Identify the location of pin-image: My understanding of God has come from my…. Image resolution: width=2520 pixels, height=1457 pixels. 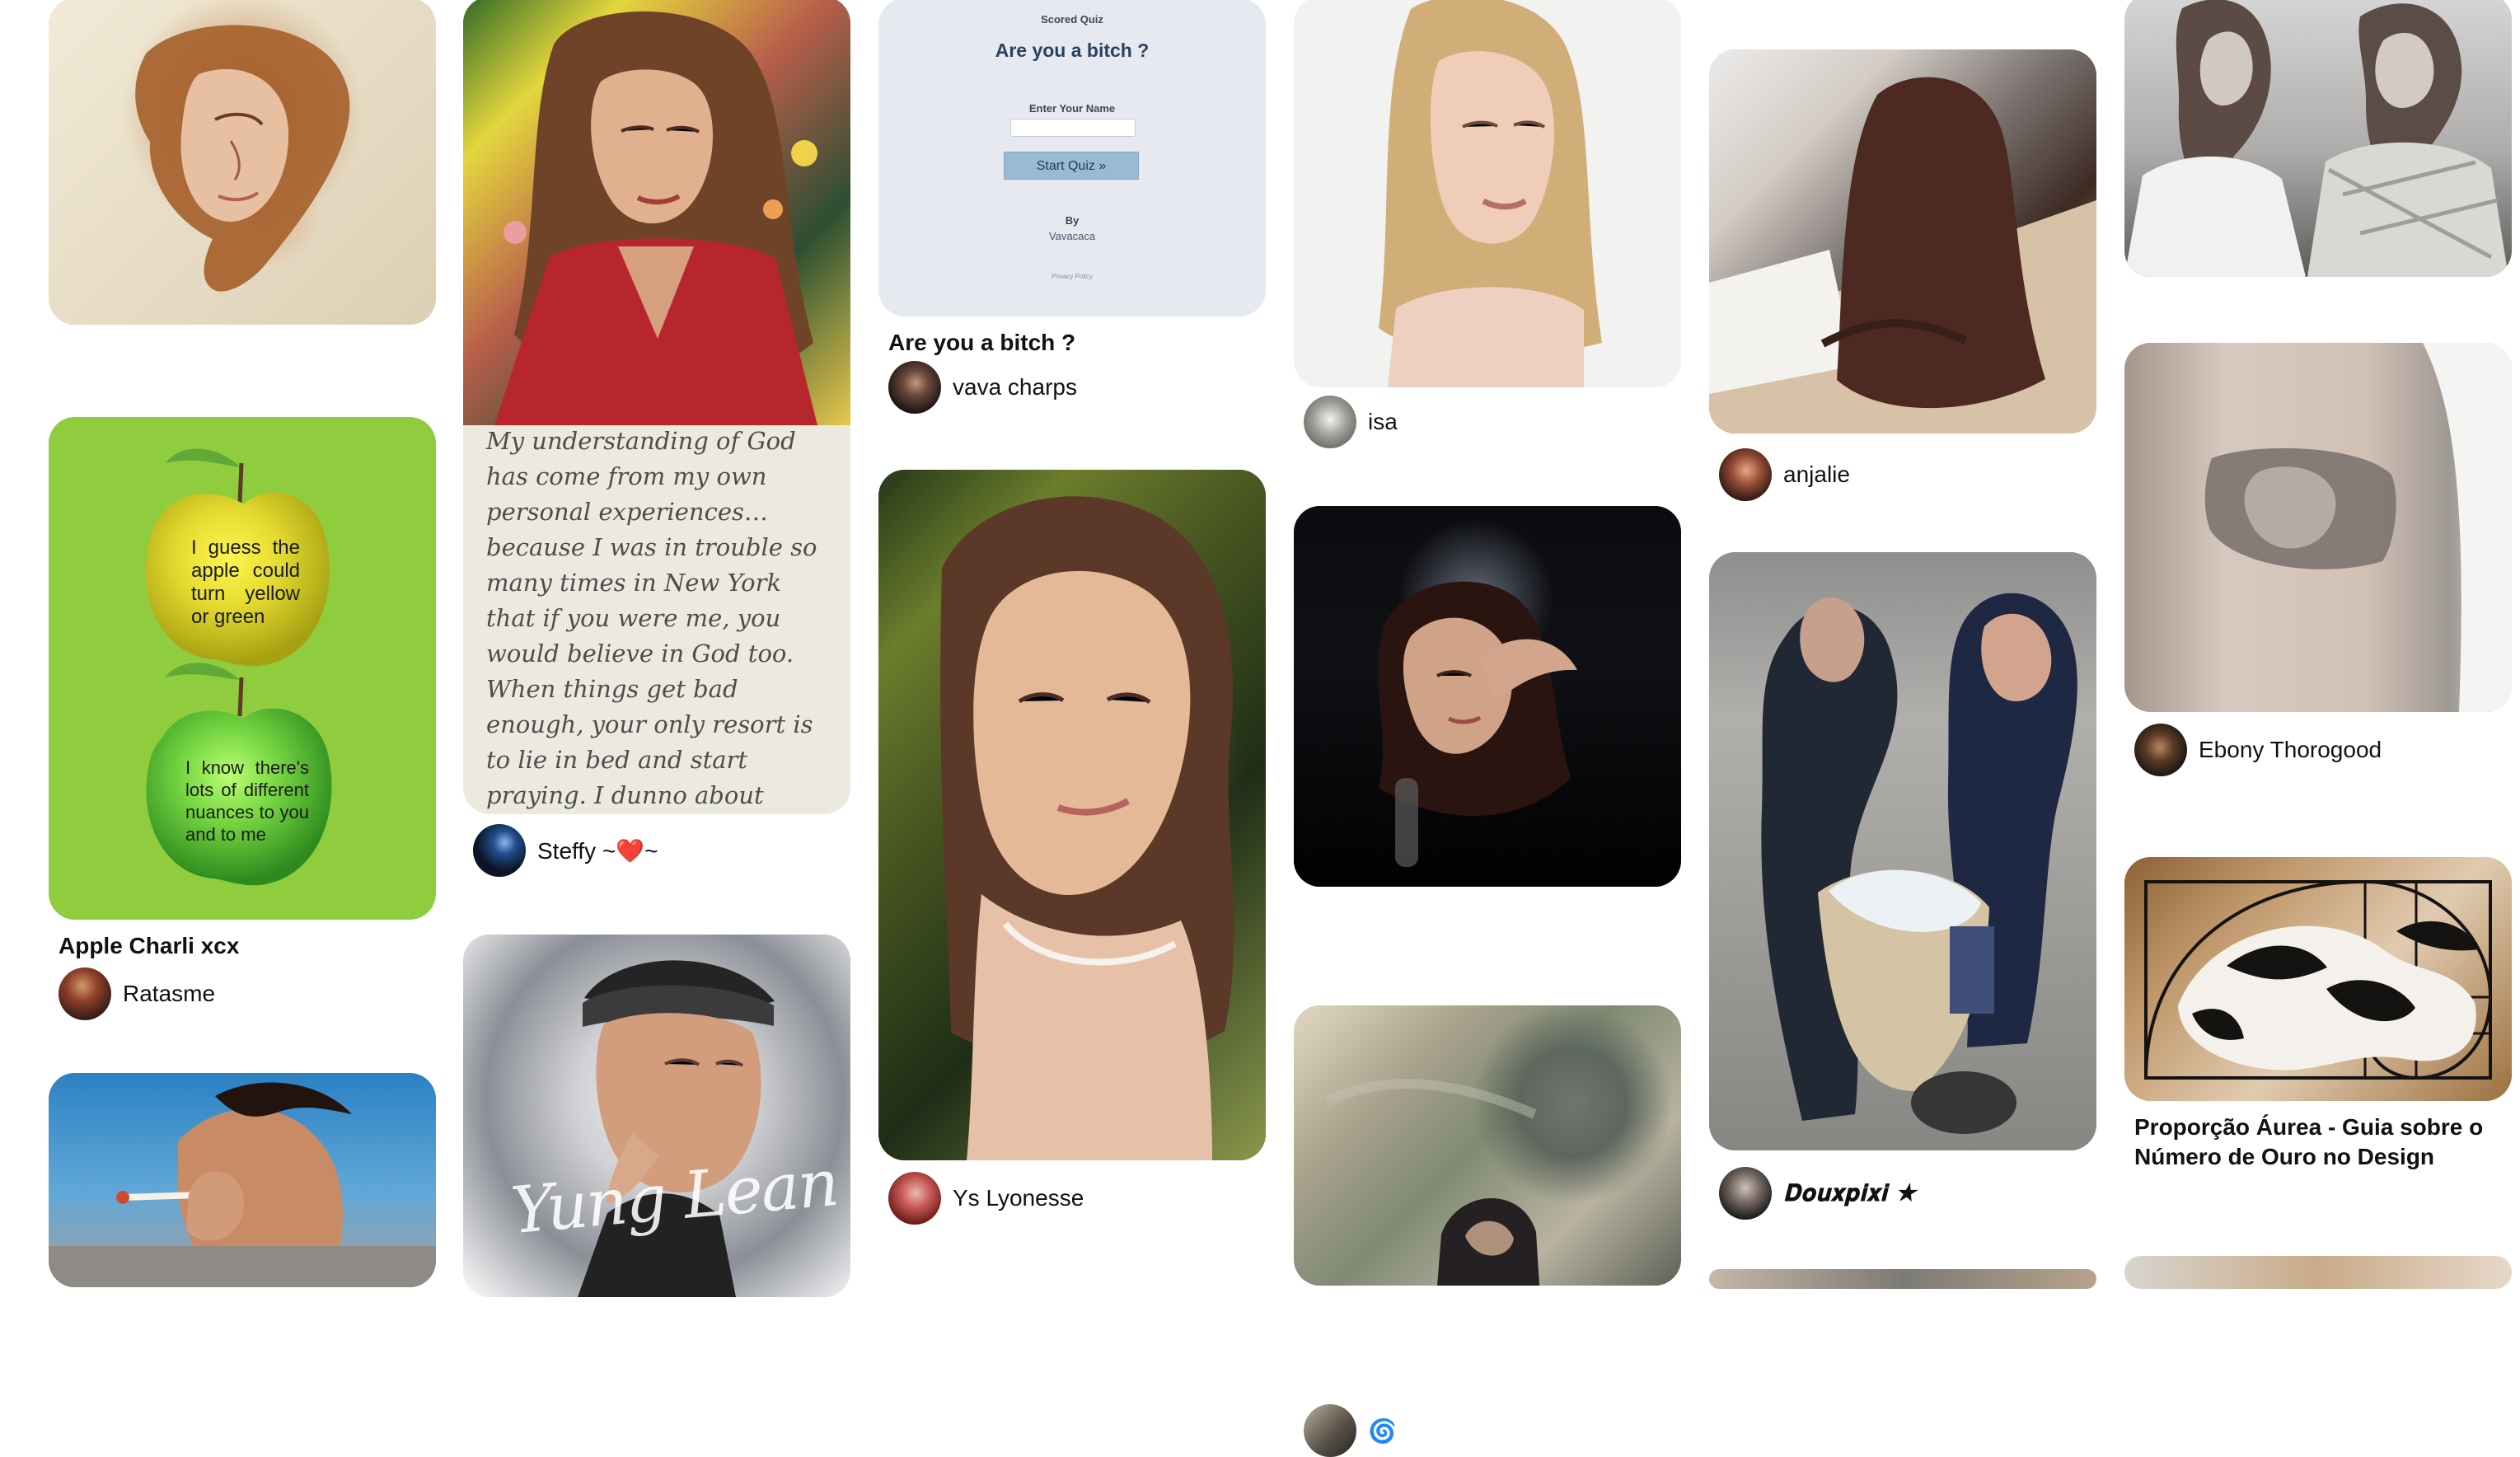
(656, 407).